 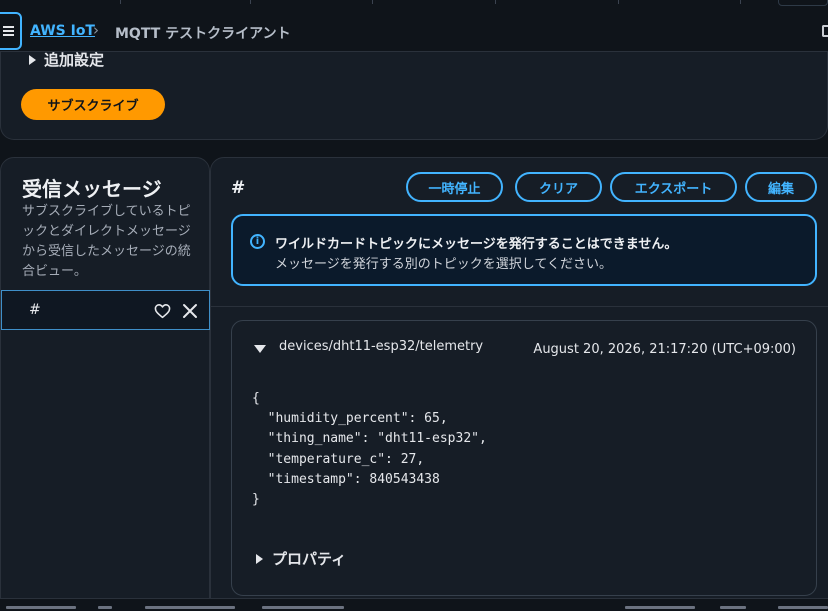 What do you see at coordinates (74, 60) in the screenshot?
I see `additional-settings-label: 追加設定` at bounding box center [74, 60].